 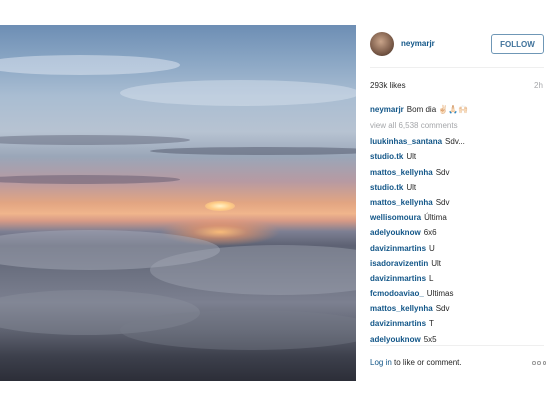 What do you see at coordinates (458, 248) in the screenshot?
I see `comment-row: davizinmartins U` at bounding box center [458, 248].